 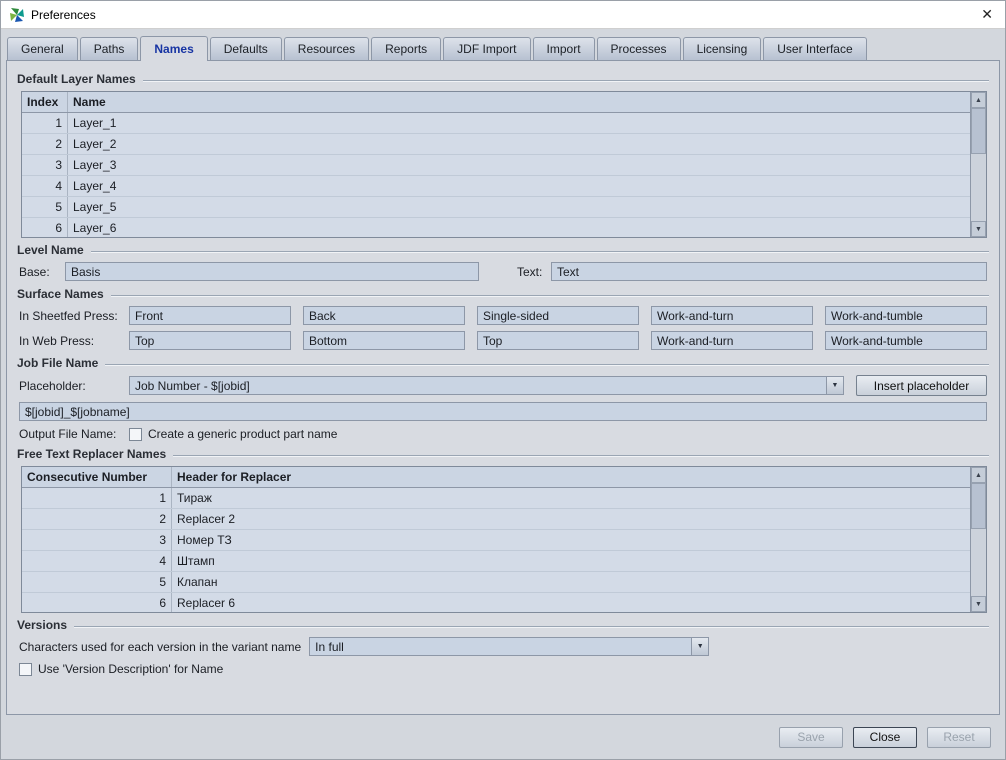 I want to click on table-row: 2 Replacer 2, so click(x=496, y=519).